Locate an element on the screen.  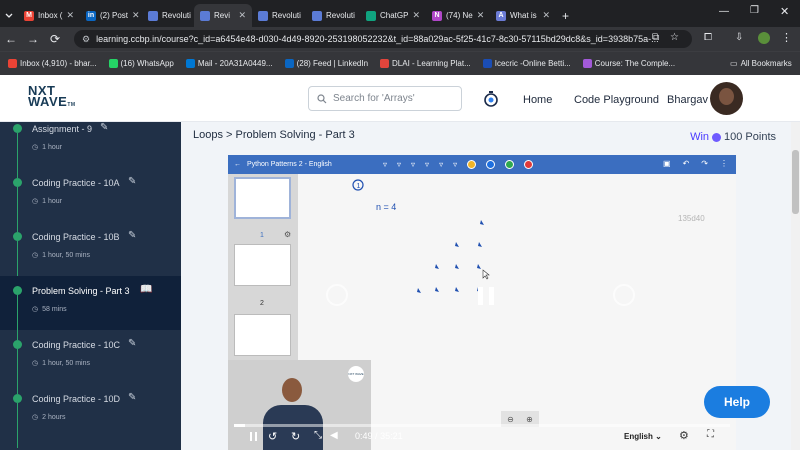
fullscreen-exit-icon: ⤡ is located at coordinates (318, 435).